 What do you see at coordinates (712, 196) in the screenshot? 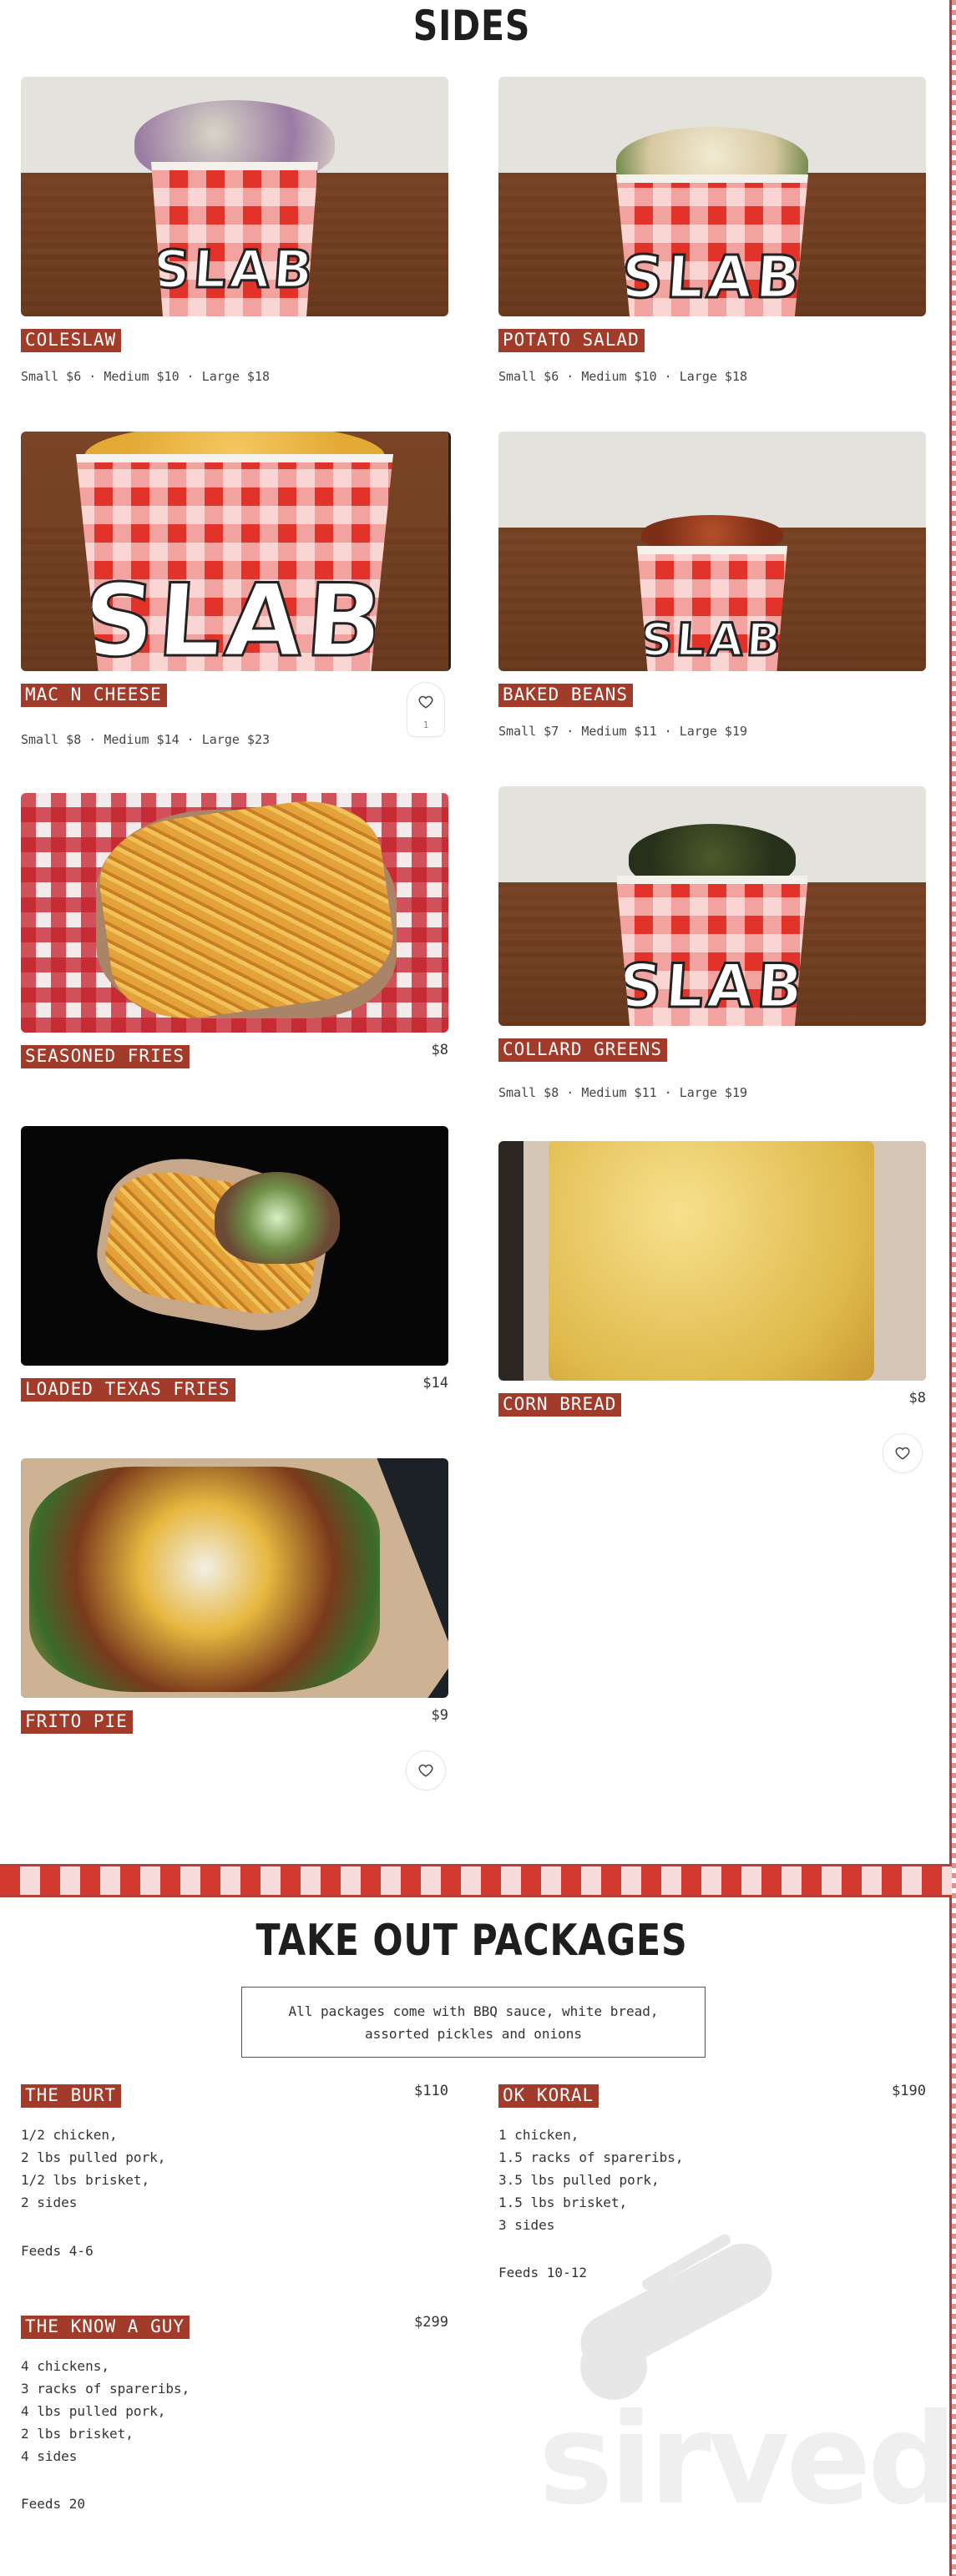
I see `potato-salad-photo: SLAB` at bounding box center [712, 196].